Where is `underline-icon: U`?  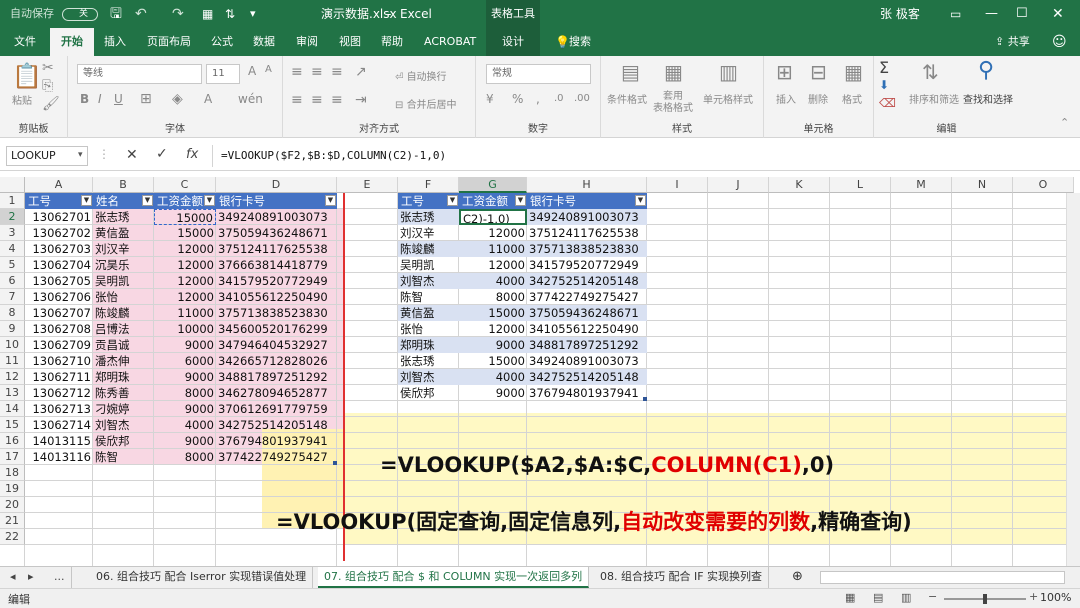 underline-icon: U is located at coordinates (118, 99).